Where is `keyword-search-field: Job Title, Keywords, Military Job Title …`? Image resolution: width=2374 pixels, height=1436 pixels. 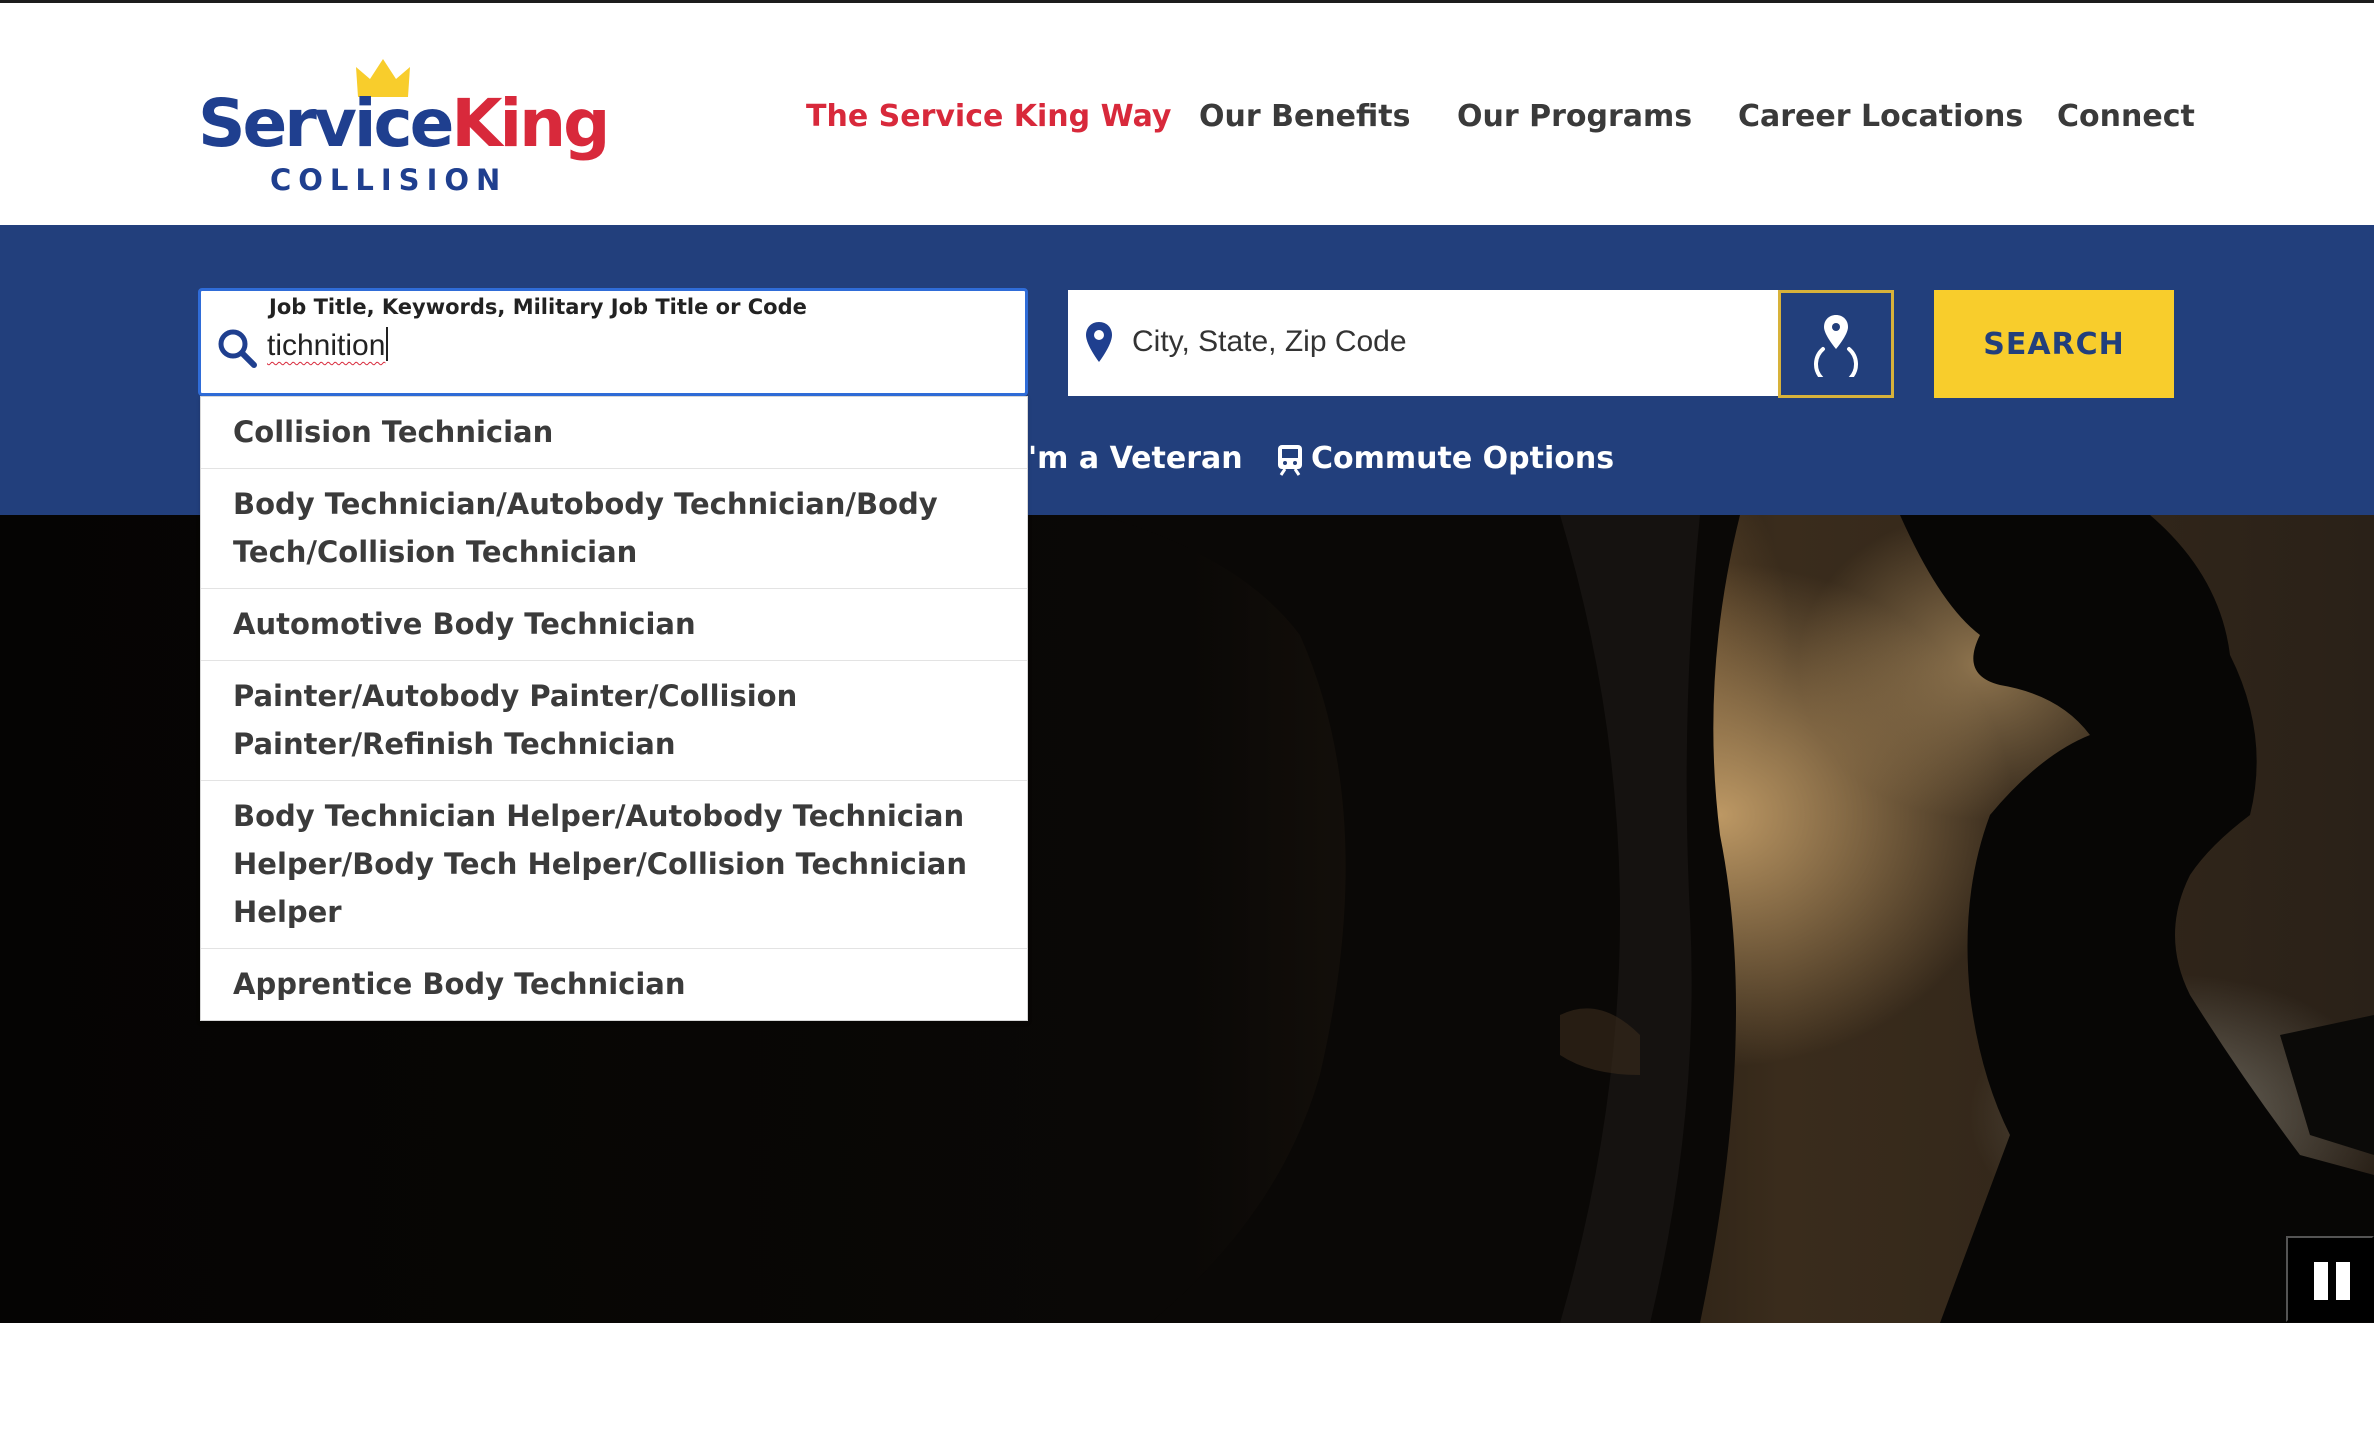
keyword-search-field: Job Title, Keywords, Military Job Title … is located at coordinates (613, 342).